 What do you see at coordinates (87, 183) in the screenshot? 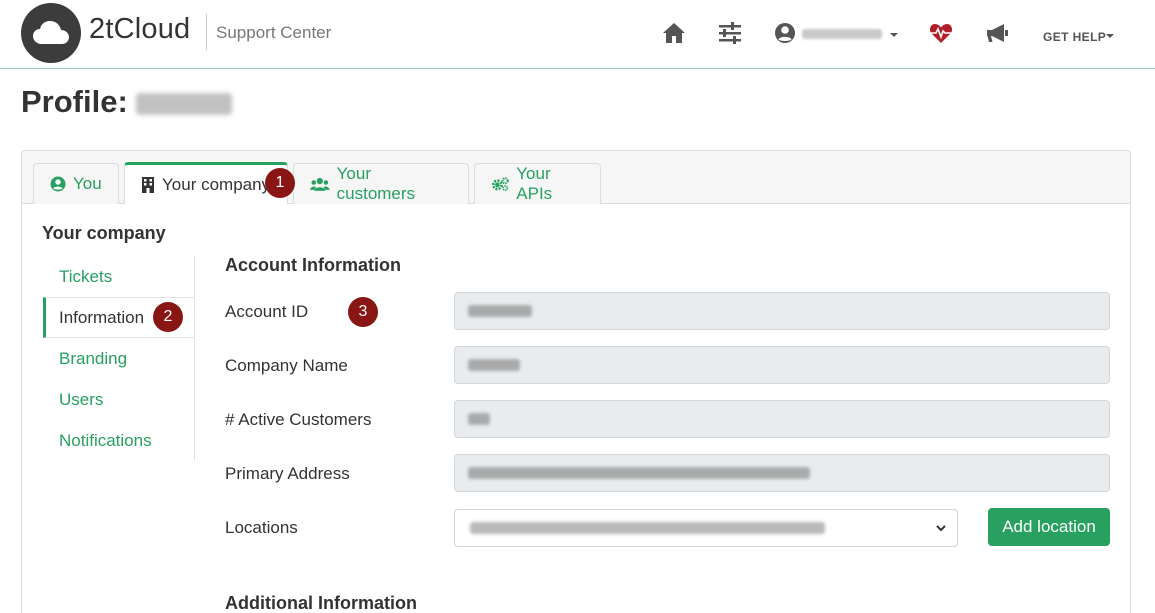
I see `tab-label: You` at bounding box center [87, 183].